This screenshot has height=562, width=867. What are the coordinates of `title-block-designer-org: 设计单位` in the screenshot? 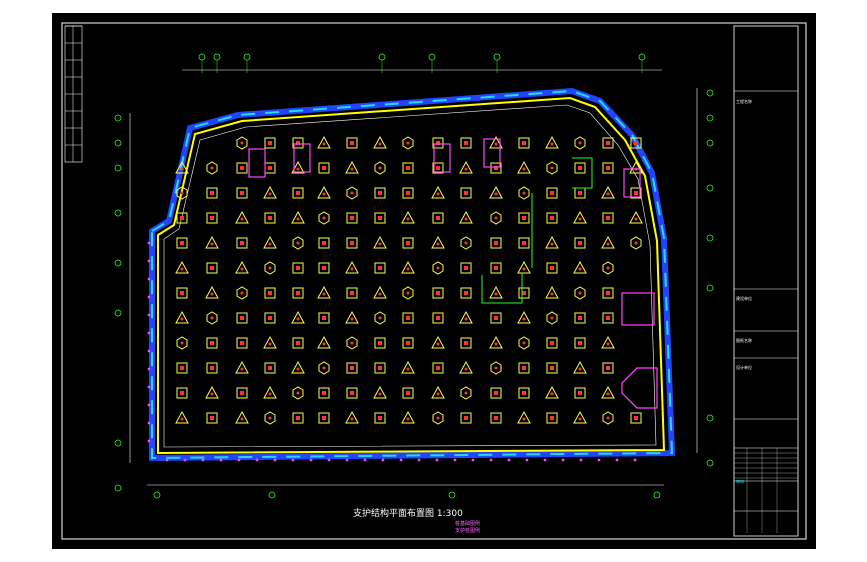 It's located at (744, 367).